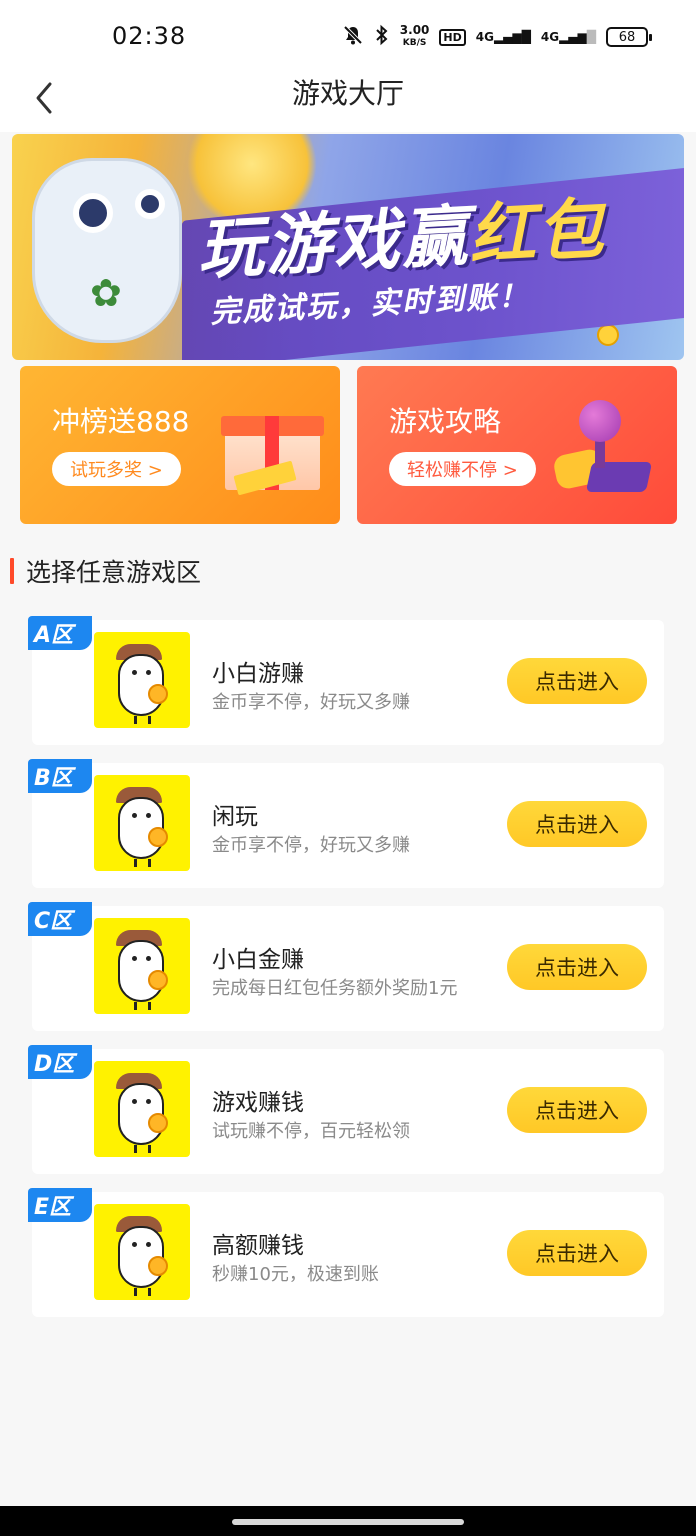 Image resolution: width=696 pixels, height=1536 pixels. I want to click on promo-guide-button: 轻松赚不停 >, so click(462, 469).